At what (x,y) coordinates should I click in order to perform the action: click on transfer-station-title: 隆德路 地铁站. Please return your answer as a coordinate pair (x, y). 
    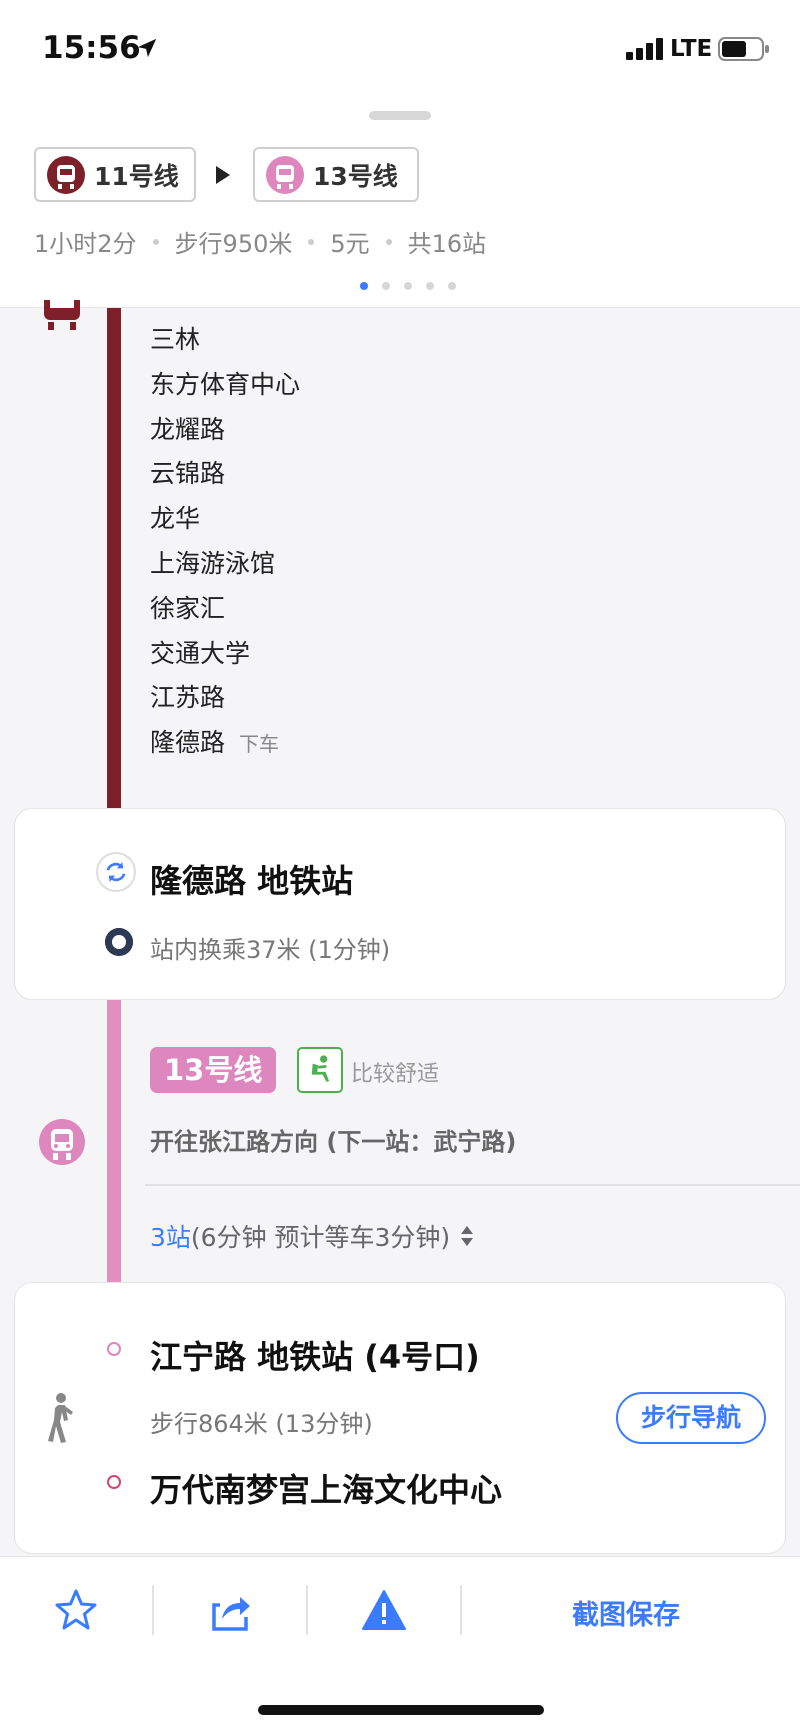
    Looking at the image, I should click on (252, 881).